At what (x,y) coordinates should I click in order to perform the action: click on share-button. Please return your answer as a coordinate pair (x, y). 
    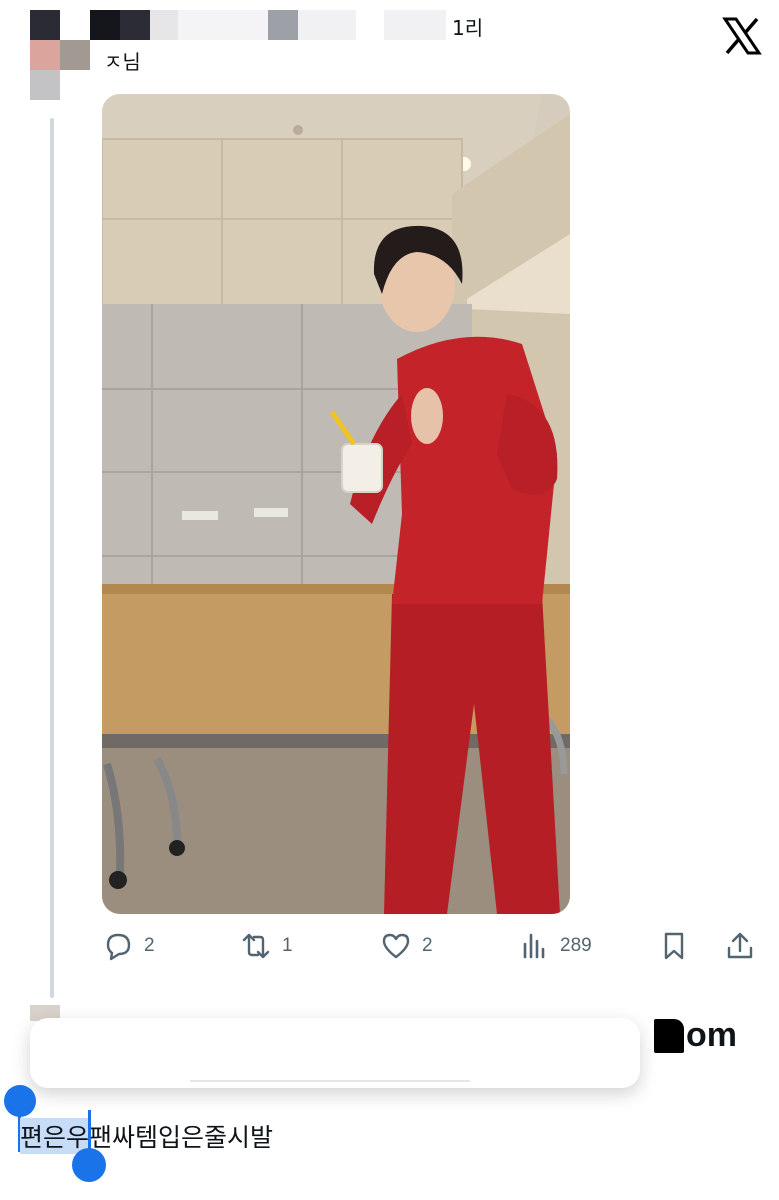
    Looking at the image, I should click on (740, 946).